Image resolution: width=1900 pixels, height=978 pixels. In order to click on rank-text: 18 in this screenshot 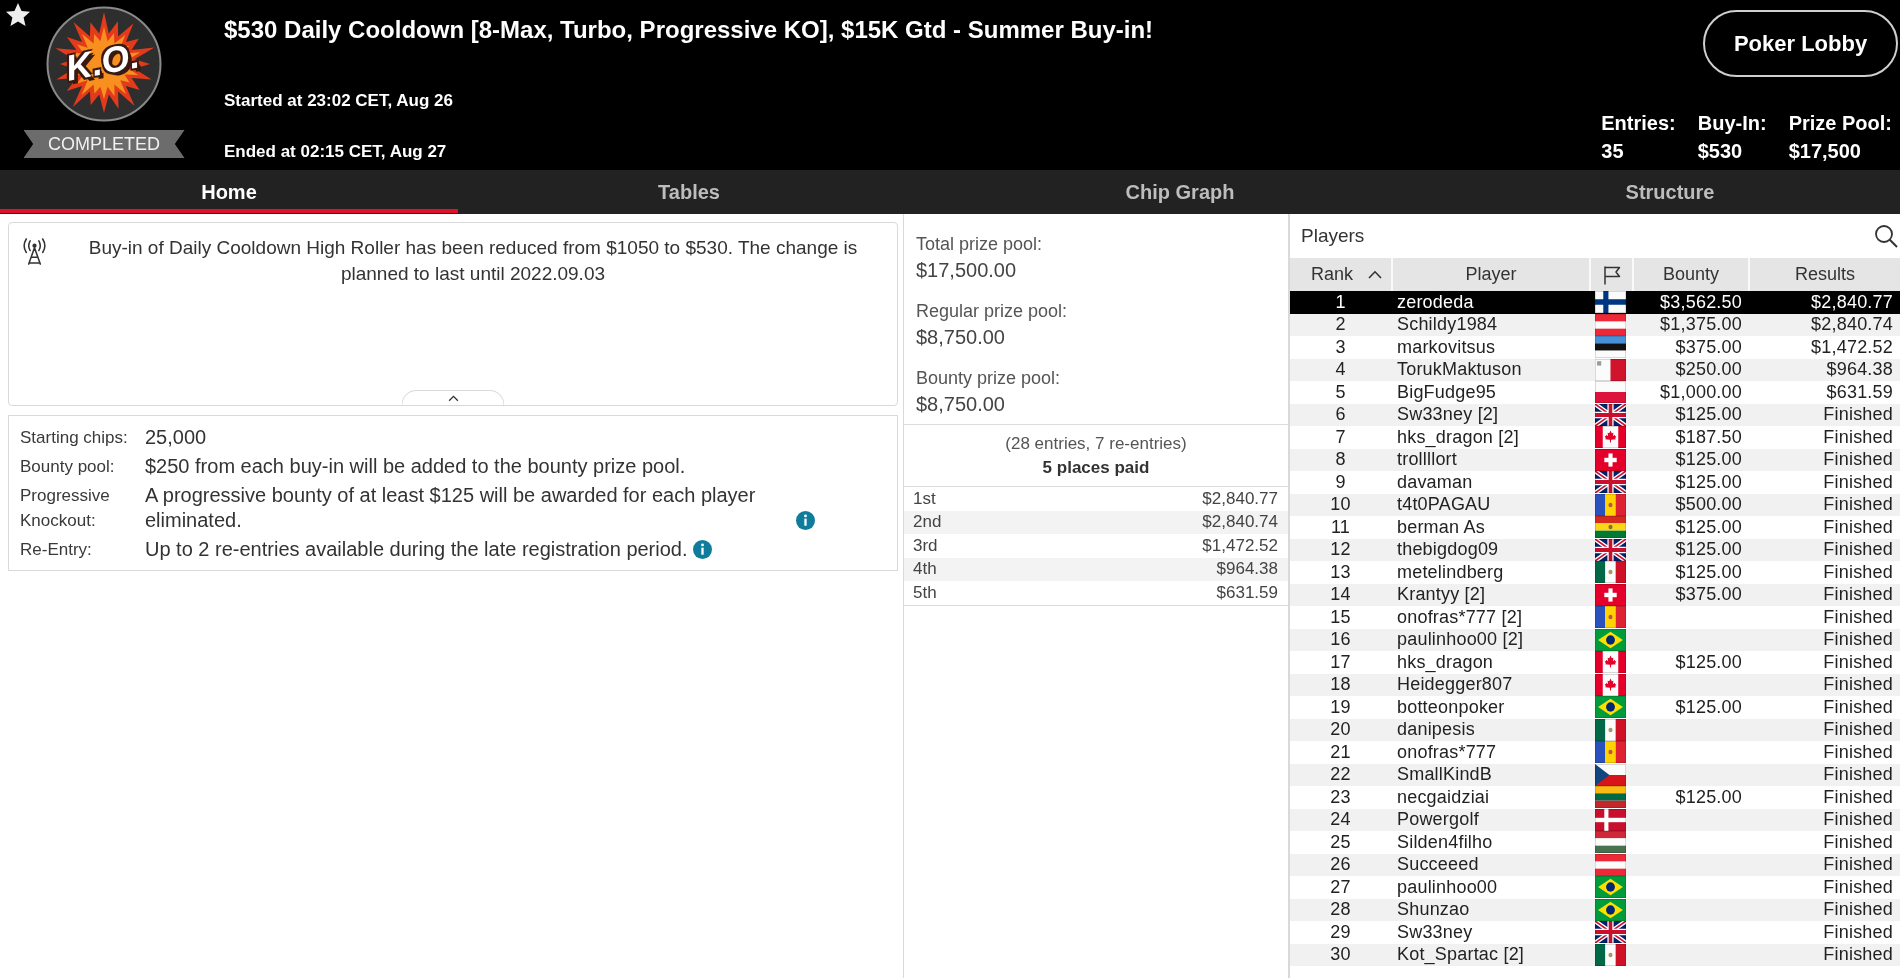, I will do `click(1340, 685)`.